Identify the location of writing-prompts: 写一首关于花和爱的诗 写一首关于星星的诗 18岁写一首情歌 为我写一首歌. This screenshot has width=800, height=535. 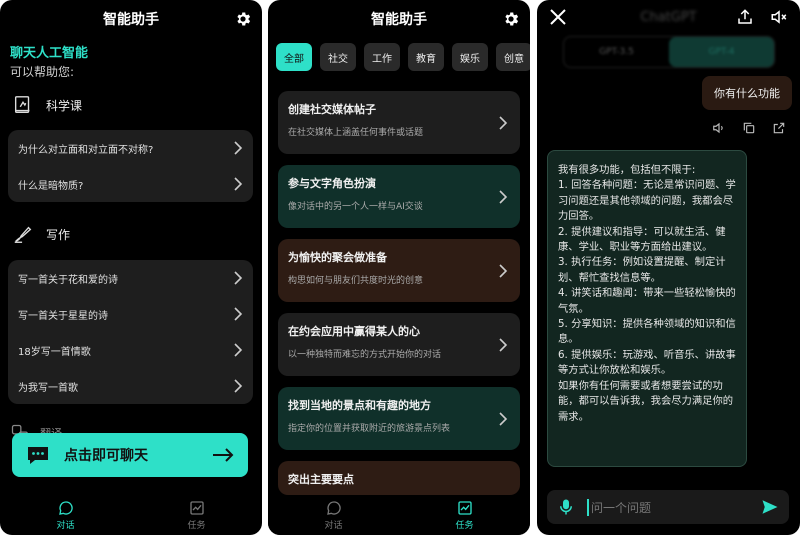
(130, 332).